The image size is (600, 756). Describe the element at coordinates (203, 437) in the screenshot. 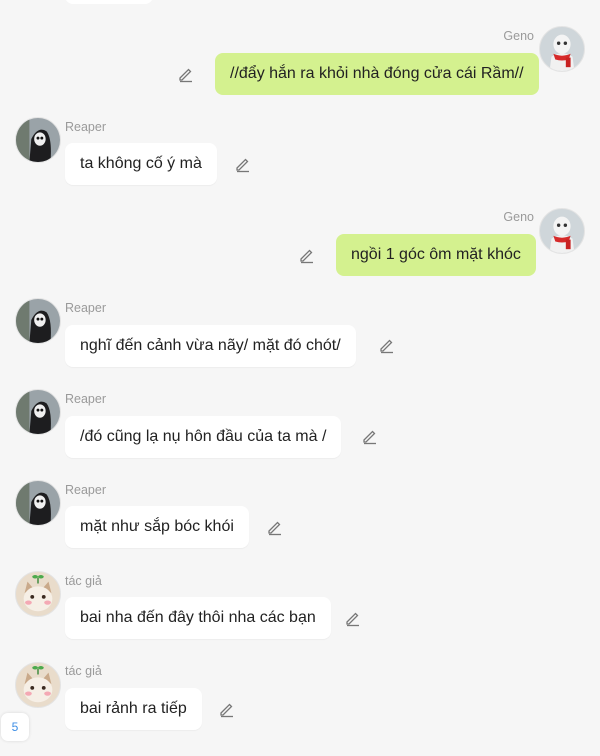

I see `message-bubble: /đó cũng lạ nụ hôn đầu của ta mà /` at that location.